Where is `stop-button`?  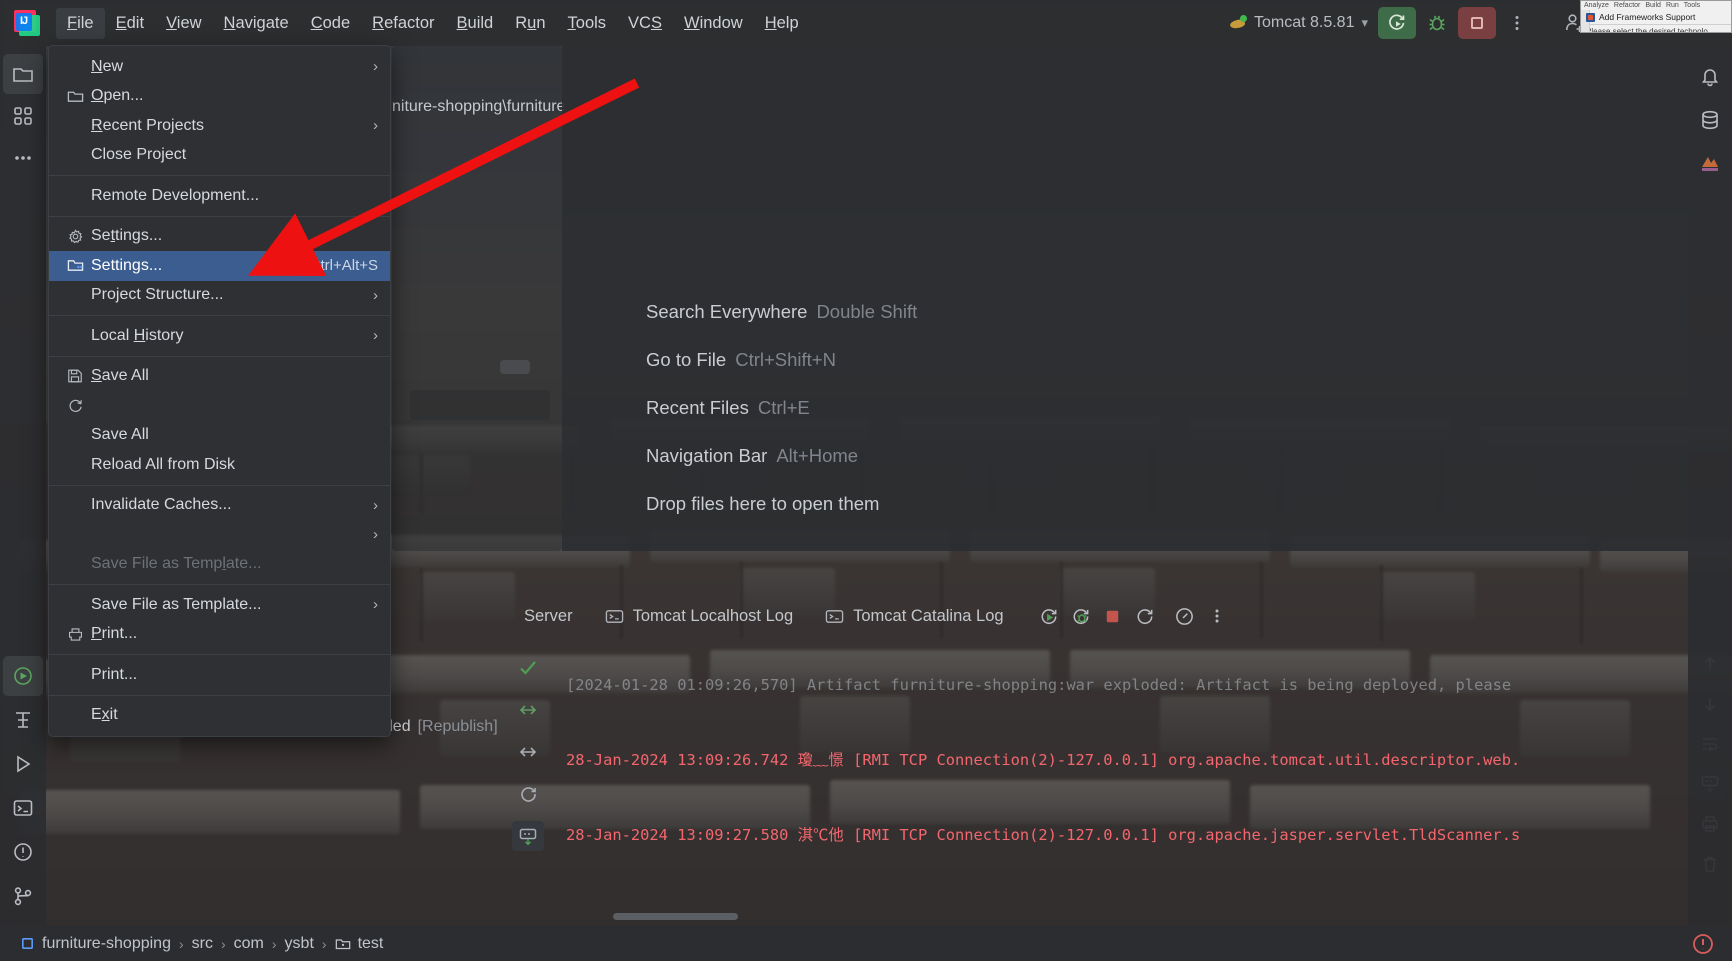 stop-button is located at coordinates (1477, 23).